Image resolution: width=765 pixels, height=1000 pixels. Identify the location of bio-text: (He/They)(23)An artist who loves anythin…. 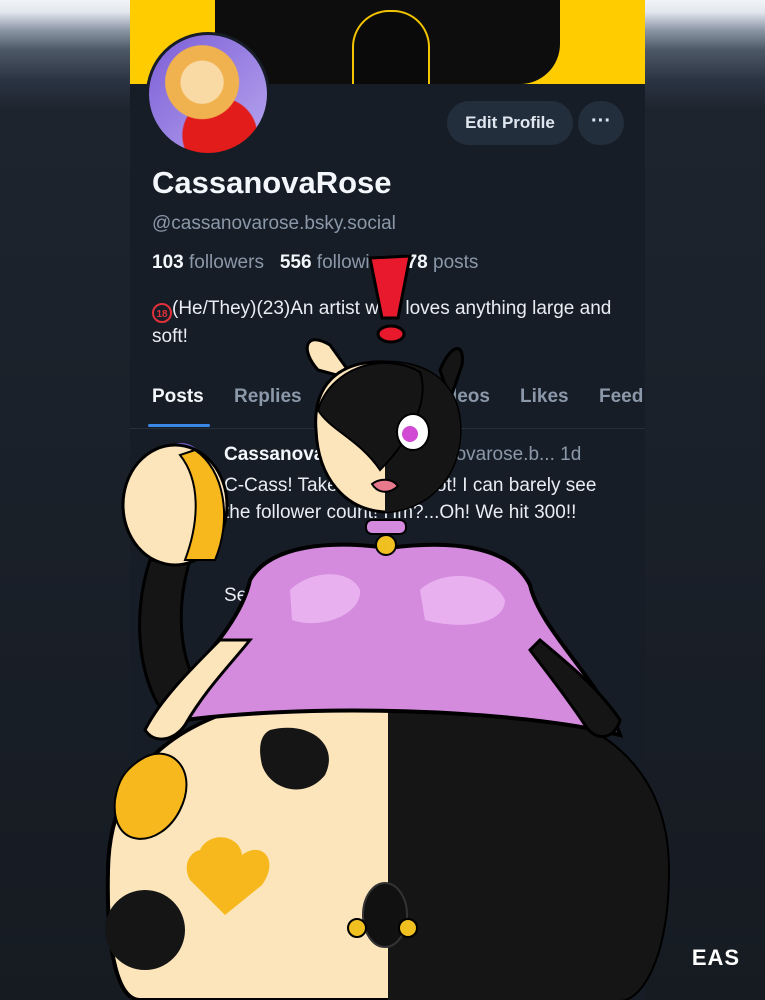
(382, 322).